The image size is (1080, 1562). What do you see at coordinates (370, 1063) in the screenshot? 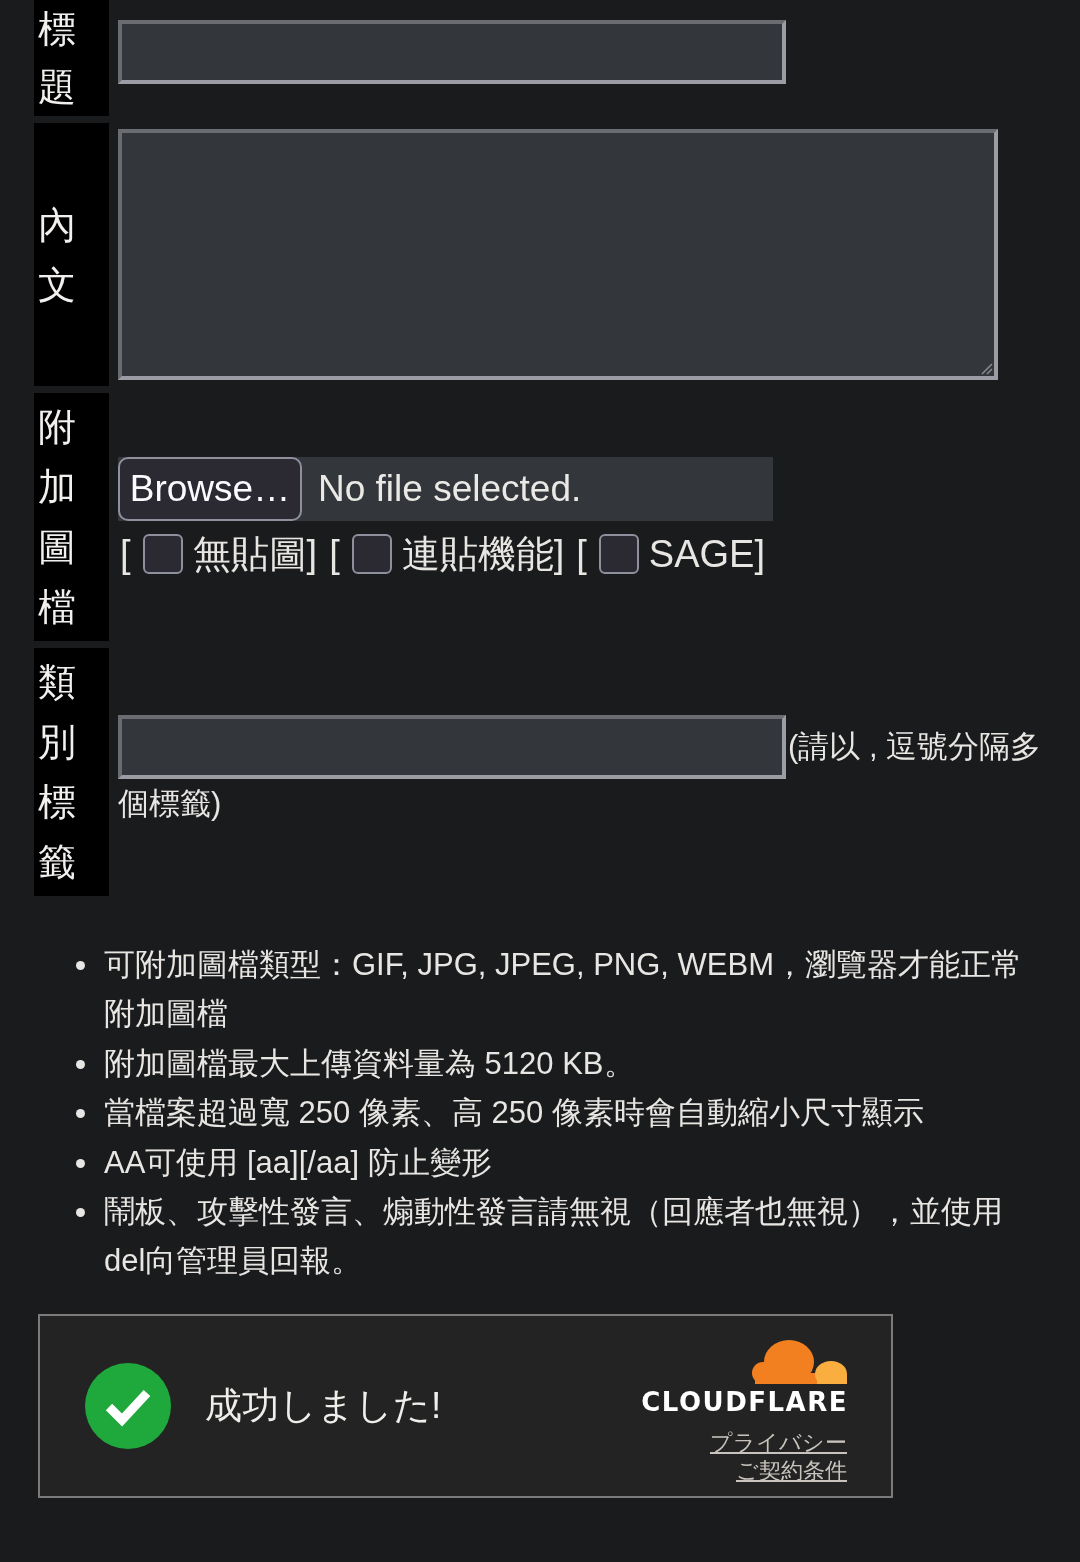
I see `note-text: 附加圖檔最大上傳資料量為 5120 KB。` at bounding box center [370, 1063].